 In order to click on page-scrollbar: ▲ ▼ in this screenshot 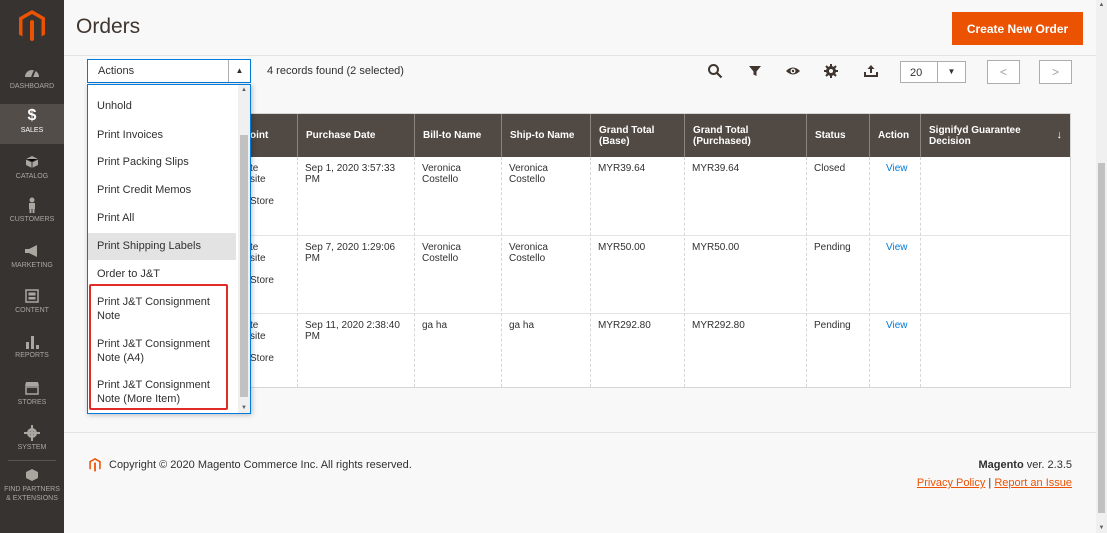, I will do `click(1101, 266)`.